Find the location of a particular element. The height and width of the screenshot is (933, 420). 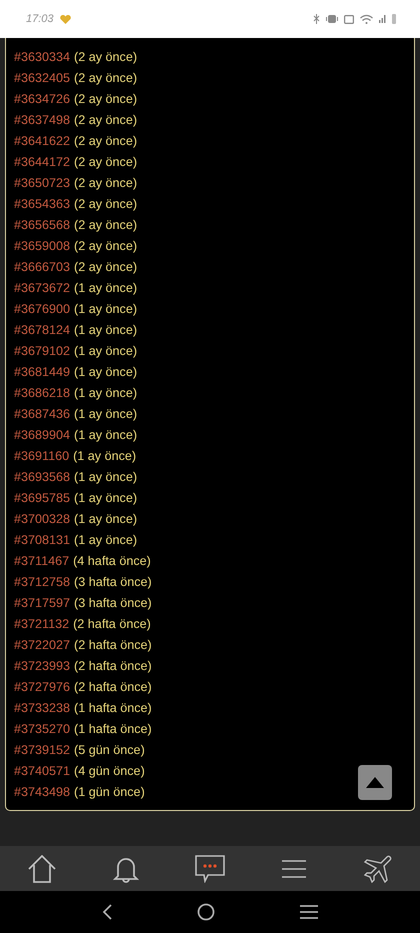

entry-link: #3656568 is located at coordinates (42, 225).